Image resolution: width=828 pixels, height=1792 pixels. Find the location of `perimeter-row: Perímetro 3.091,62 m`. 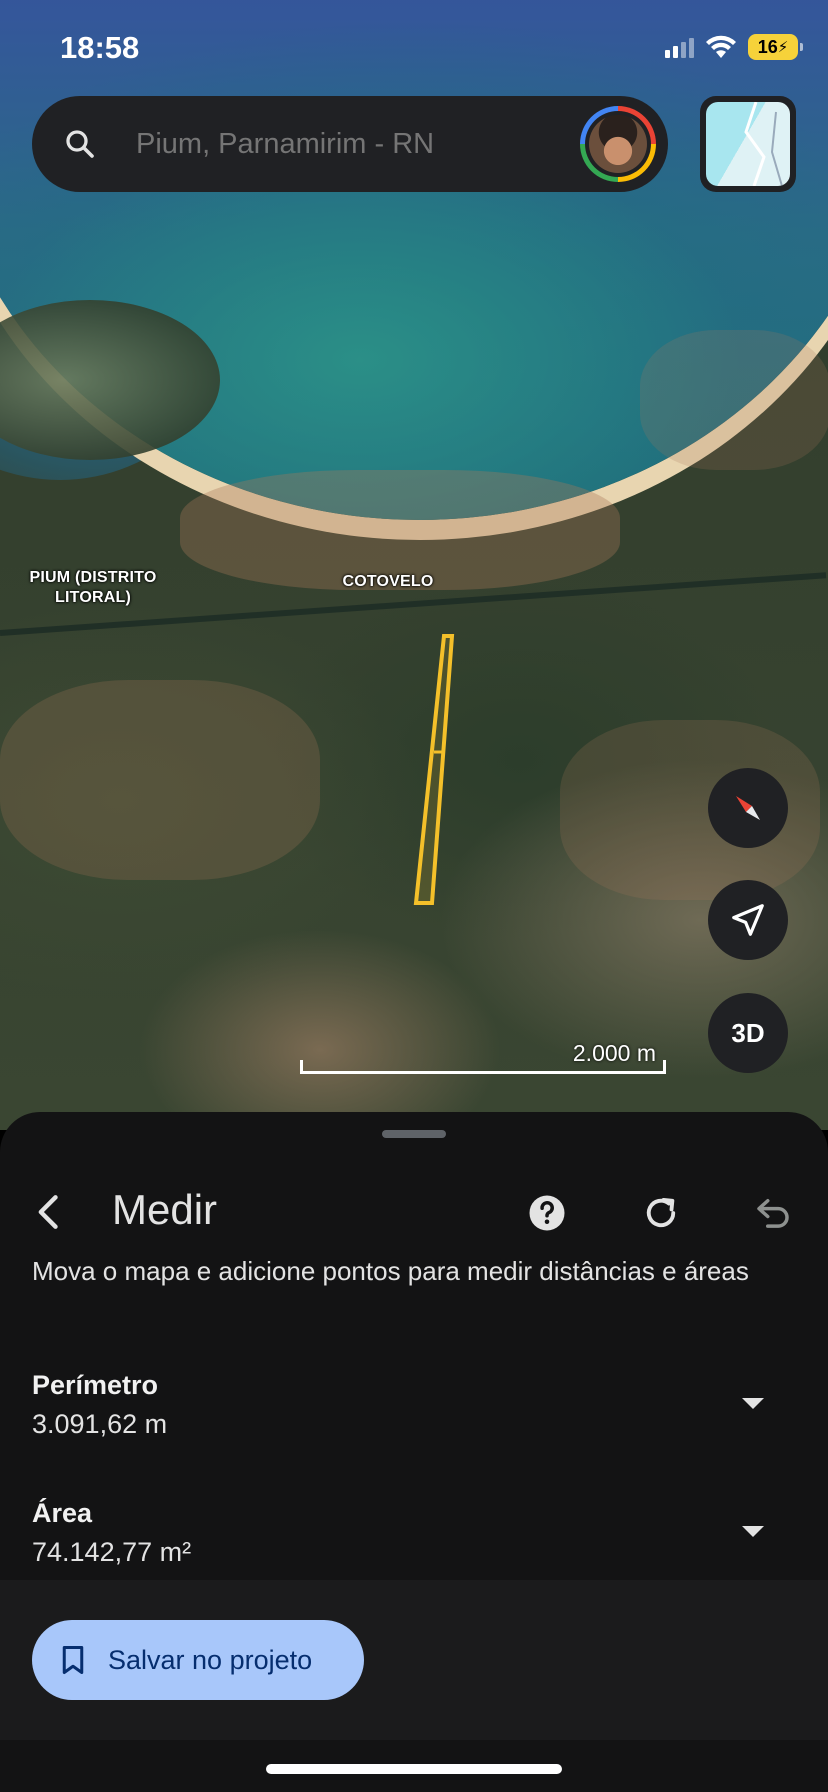

perimeter-row: Perímetro 3.091,62 m is located at coordinates (417, 1405).